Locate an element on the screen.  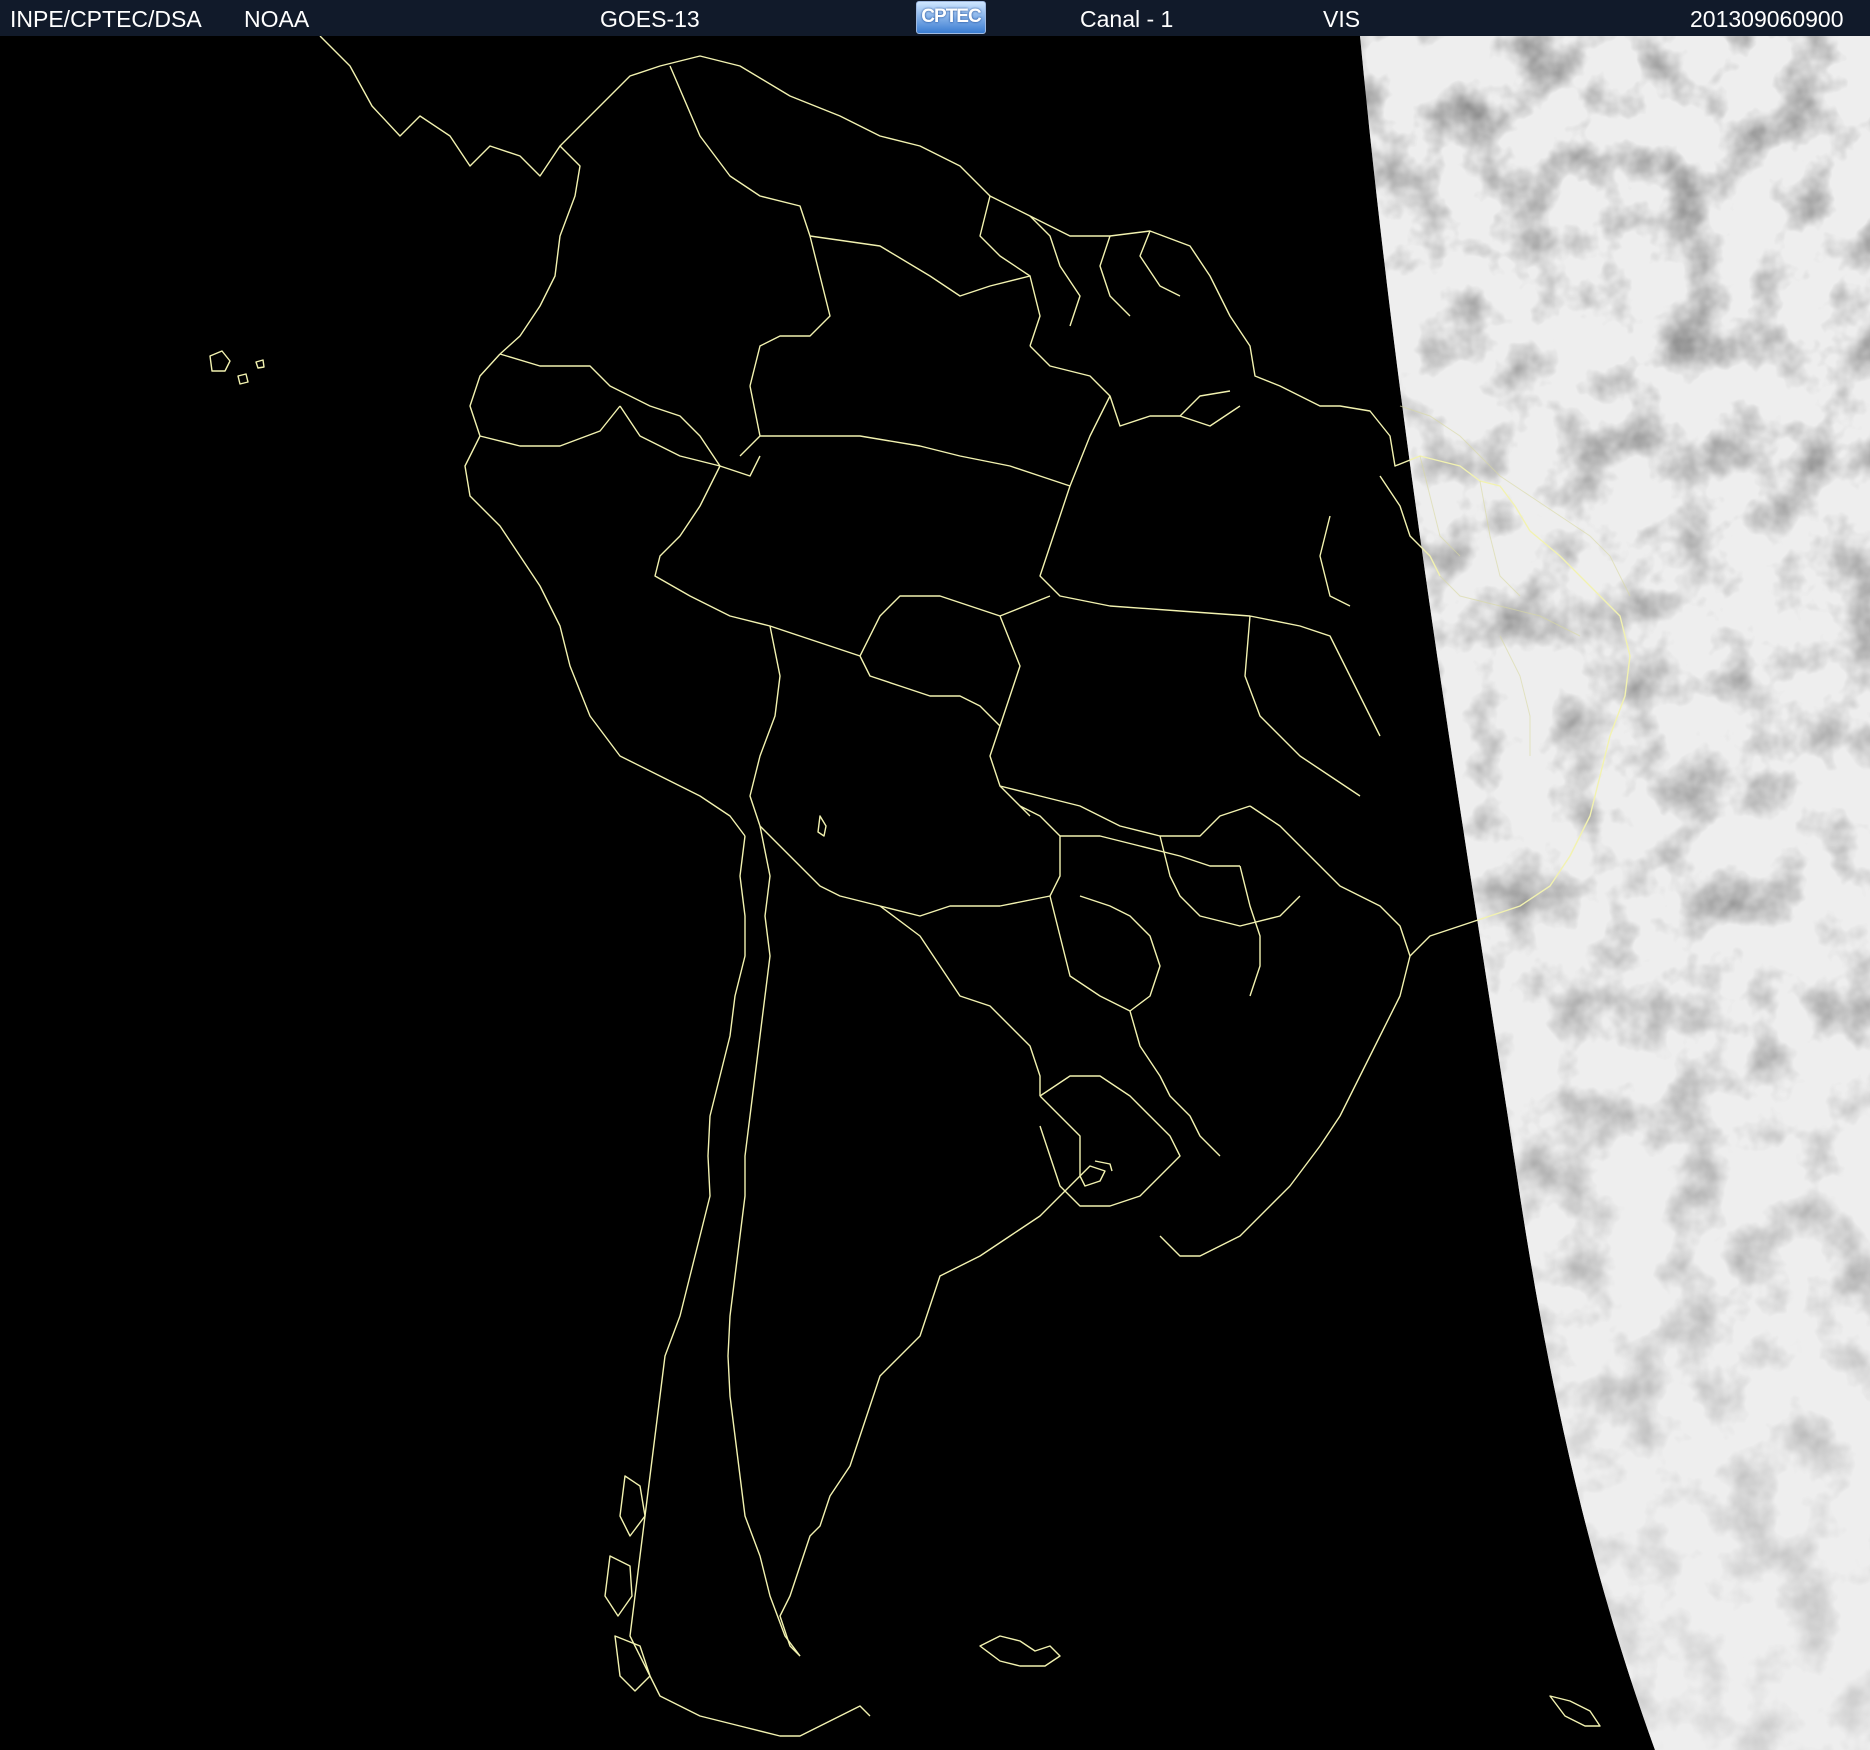
source-label: INPE/CPTEC/DSA is located at coordinates (106, 19).